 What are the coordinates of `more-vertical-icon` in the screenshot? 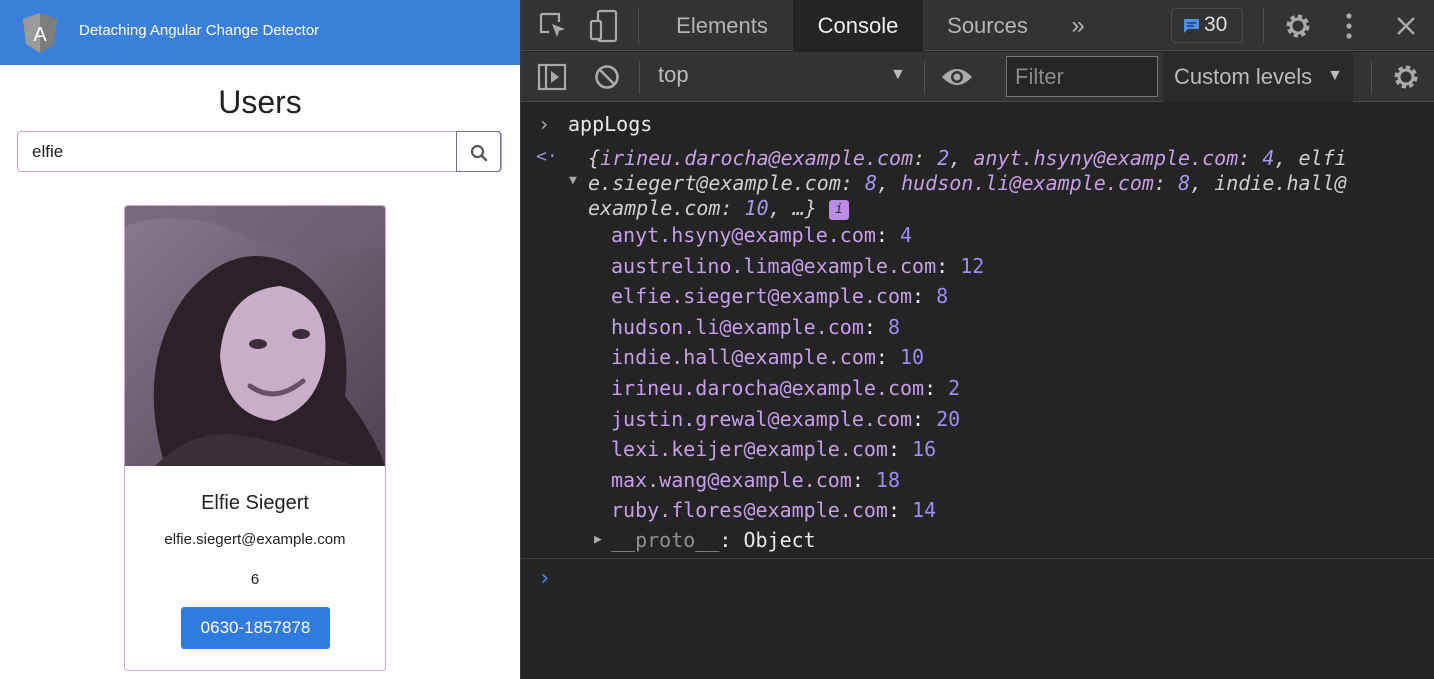 It's located at (1349, 26).